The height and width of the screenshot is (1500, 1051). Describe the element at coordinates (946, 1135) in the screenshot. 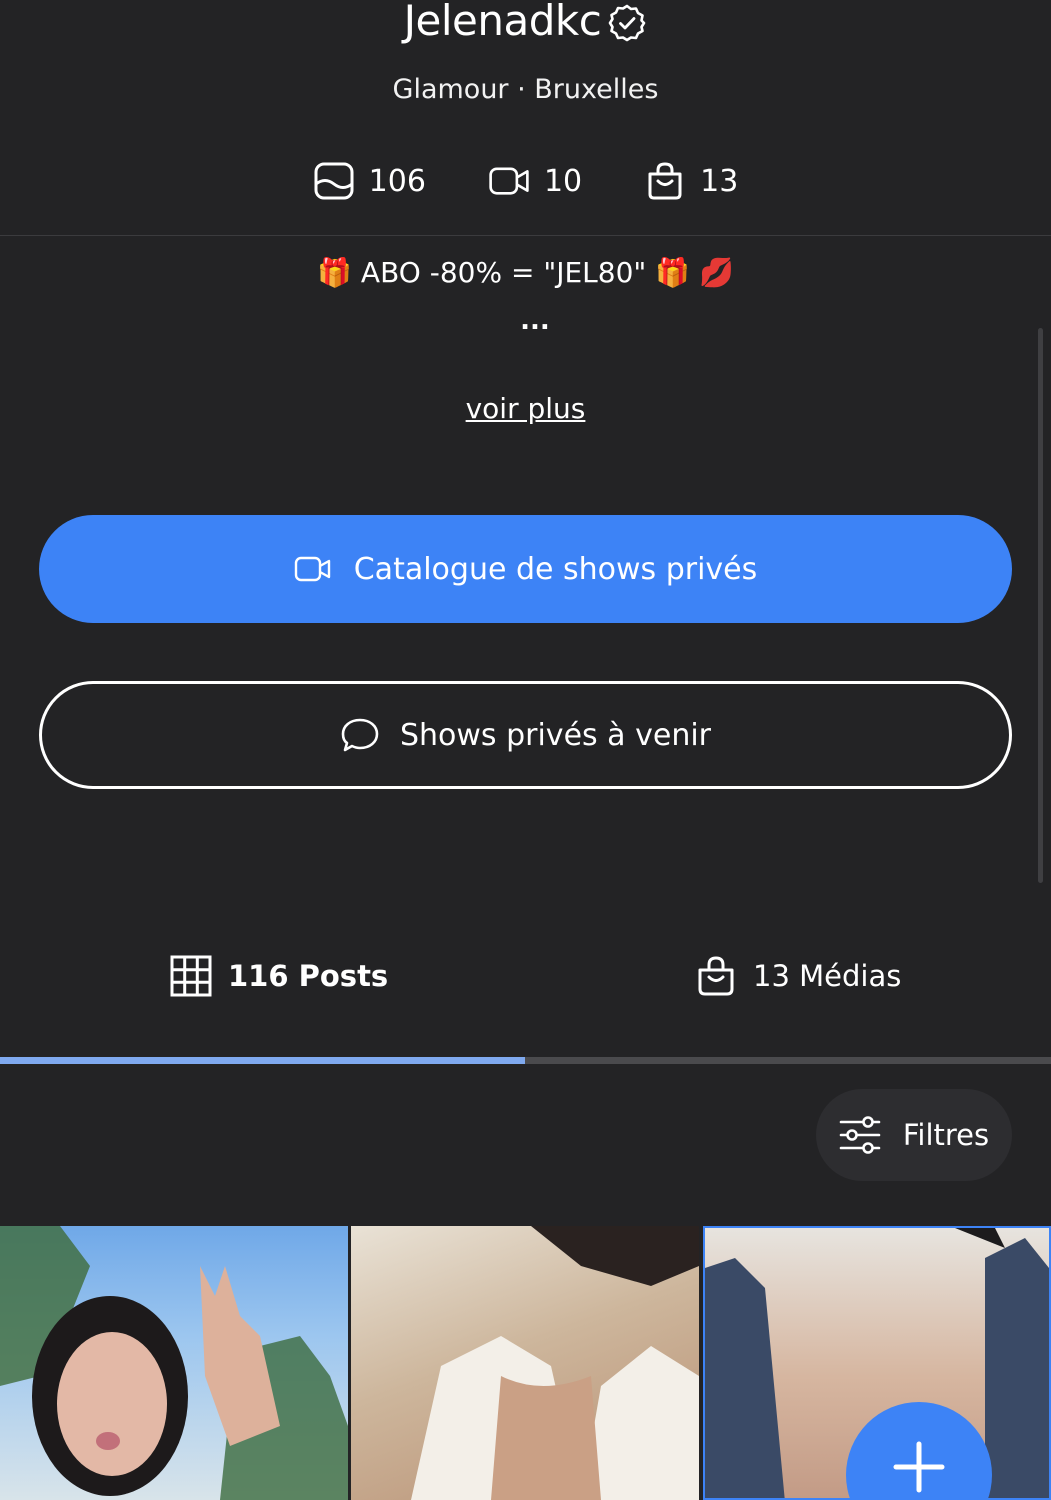

I see `filters-label: Filtres` at that location.